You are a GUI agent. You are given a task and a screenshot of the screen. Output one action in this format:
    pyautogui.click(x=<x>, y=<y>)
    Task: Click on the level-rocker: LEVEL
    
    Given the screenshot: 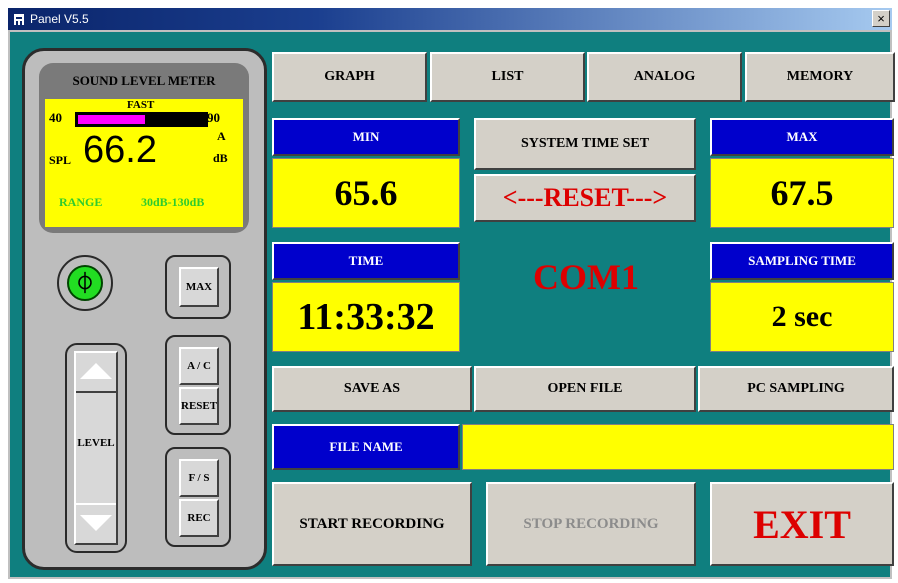 What is the action you would take?
    pyautogui.click(x=96, y=448)
    